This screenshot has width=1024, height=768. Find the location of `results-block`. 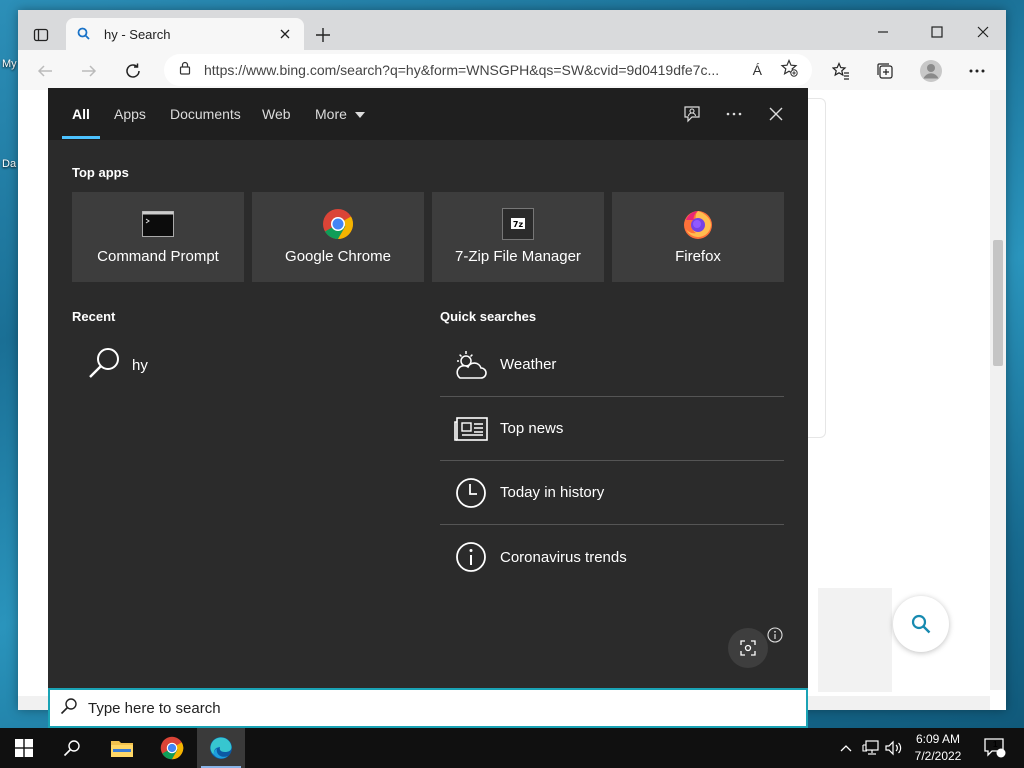

results-block is located at coordinates (855, 640).